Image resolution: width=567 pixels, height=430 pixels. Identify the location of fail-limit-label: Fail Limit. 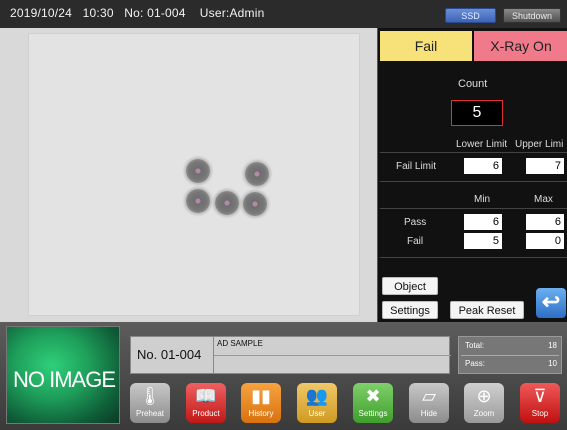
(416, 166).